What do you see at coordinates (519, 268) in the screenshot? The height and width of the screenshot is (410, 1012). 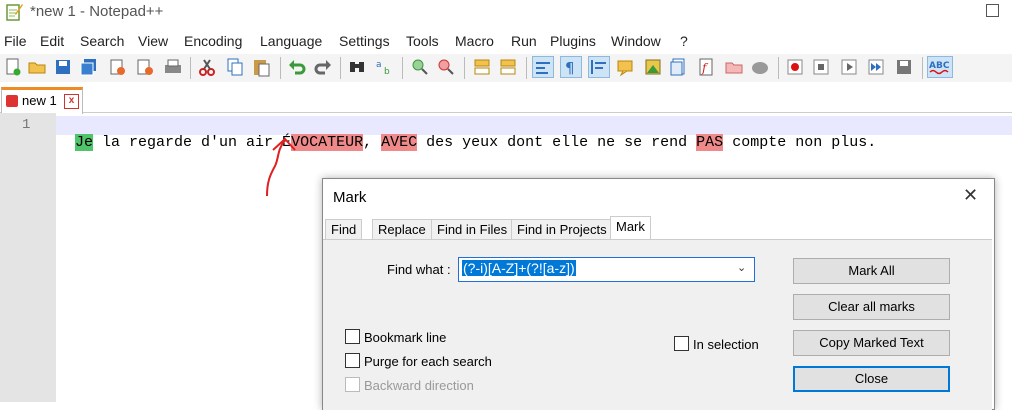 I see `find-what-value: (?-i)[A-Z]+(?![a-z])` at bounding box center [519, 268].